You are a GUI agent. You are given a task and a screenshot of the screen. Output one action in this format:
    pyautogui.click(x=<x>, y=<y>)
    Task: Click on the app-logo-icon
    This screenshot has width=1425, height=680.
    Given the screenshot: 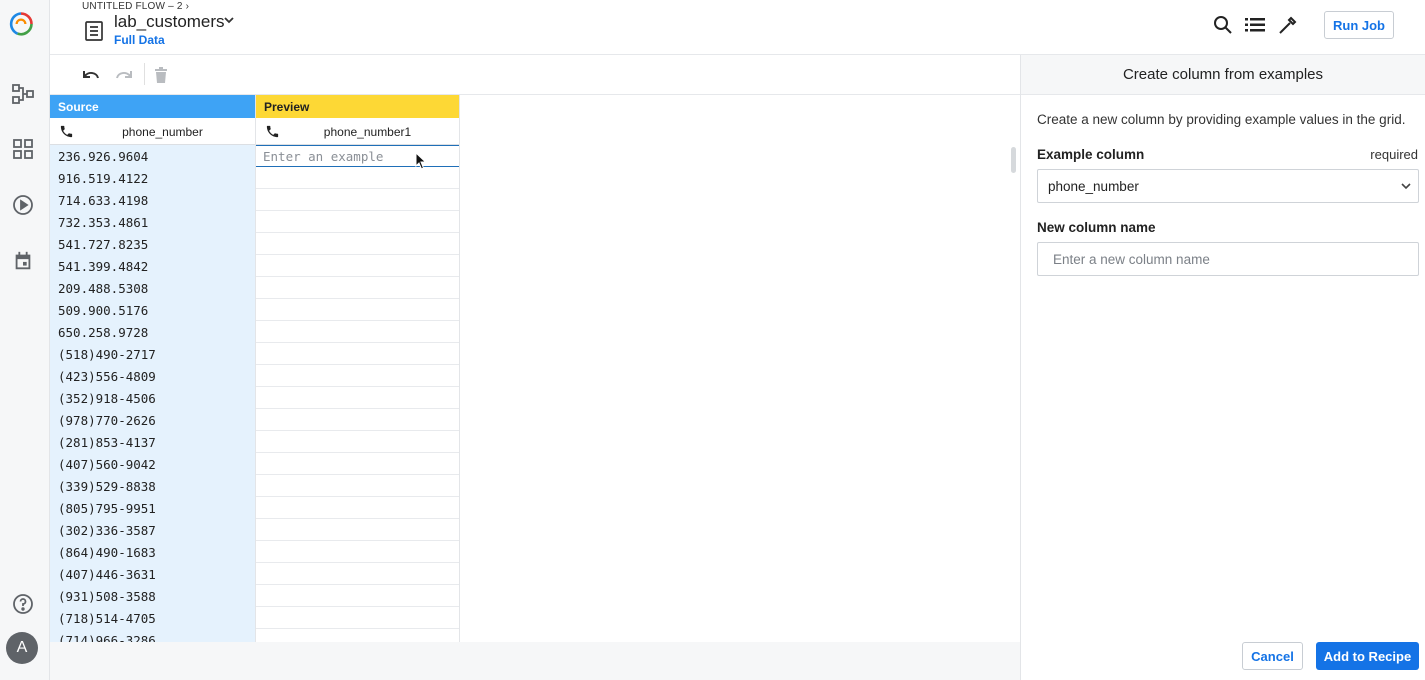 What is the action you would take?
    pyautogui.click(x=21, y=24)
    